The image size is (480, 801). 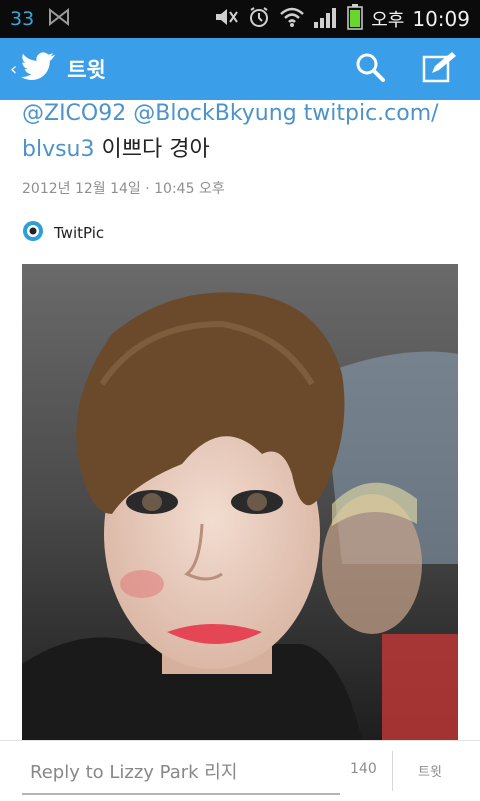 What do you see at coordinates (214, 113) in the screenshot?
I see `mention-link: @BlockBkyung` at bounding box center [214, 113].